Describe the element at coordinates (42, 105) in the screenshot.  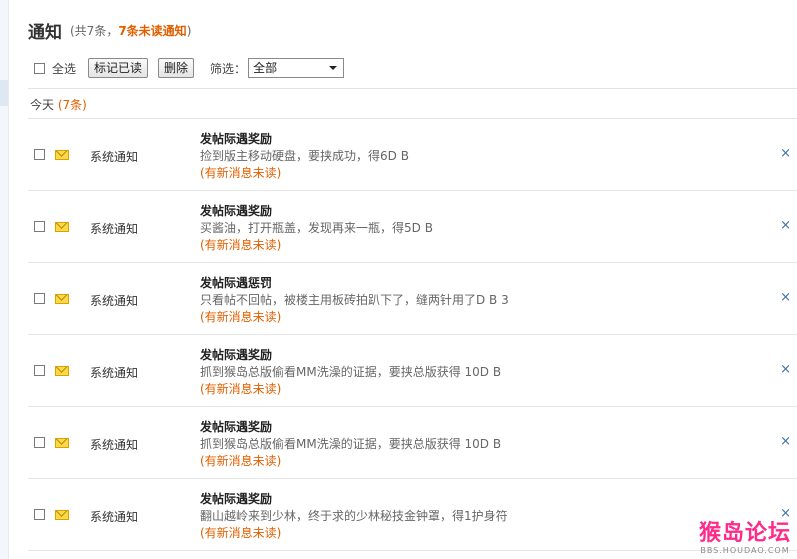
I see `today-label: 今天` at that location.